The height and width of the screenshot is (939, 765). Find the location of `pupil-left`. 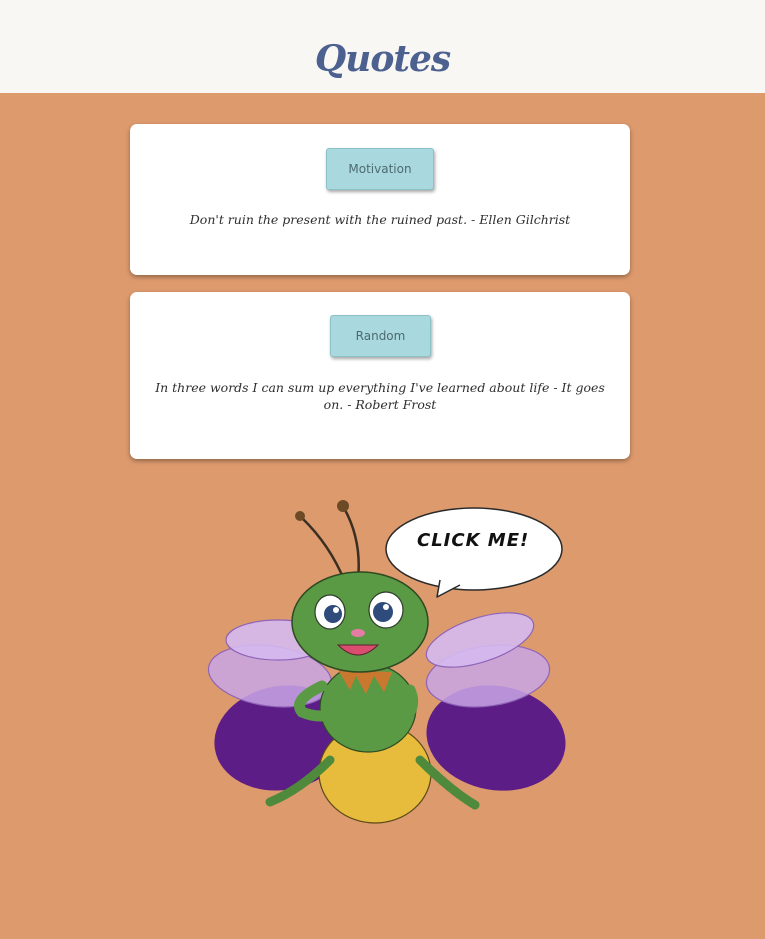

pupil-left is located at coordinates (333, 614).